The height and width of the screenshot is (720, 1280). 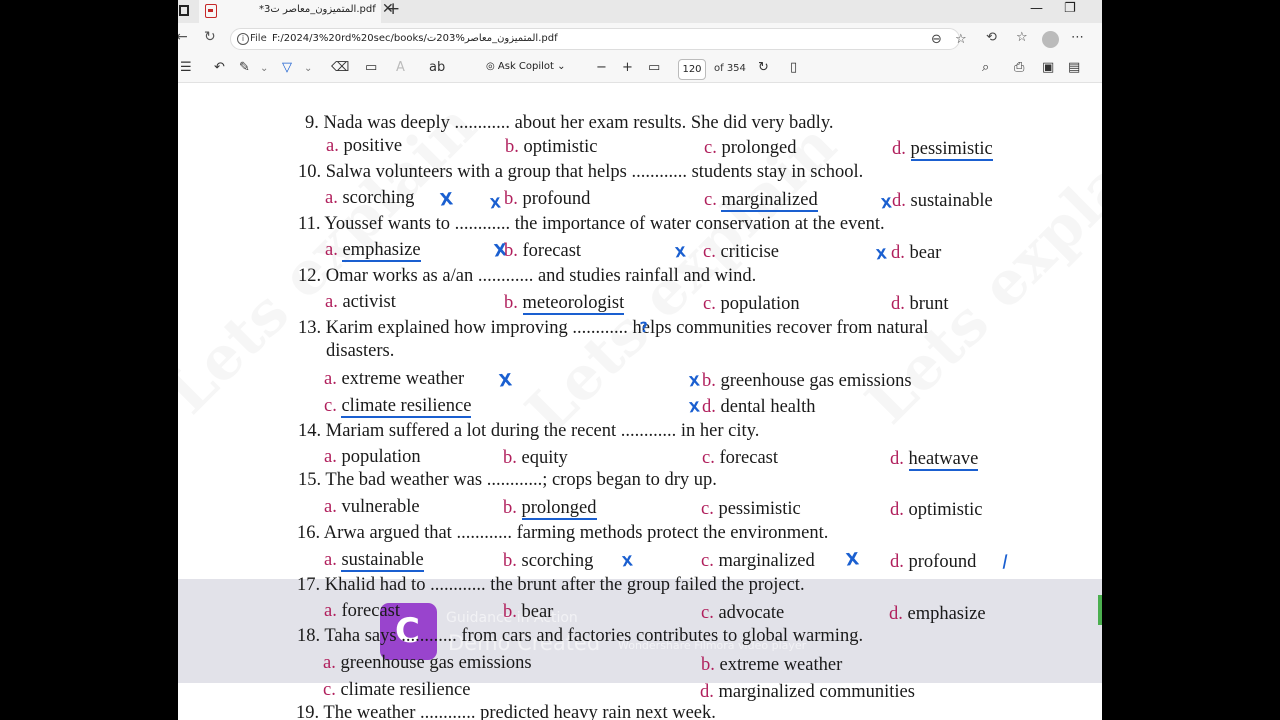 I want to click on option-9b: b. optimistic, so click(x=551, y=147).